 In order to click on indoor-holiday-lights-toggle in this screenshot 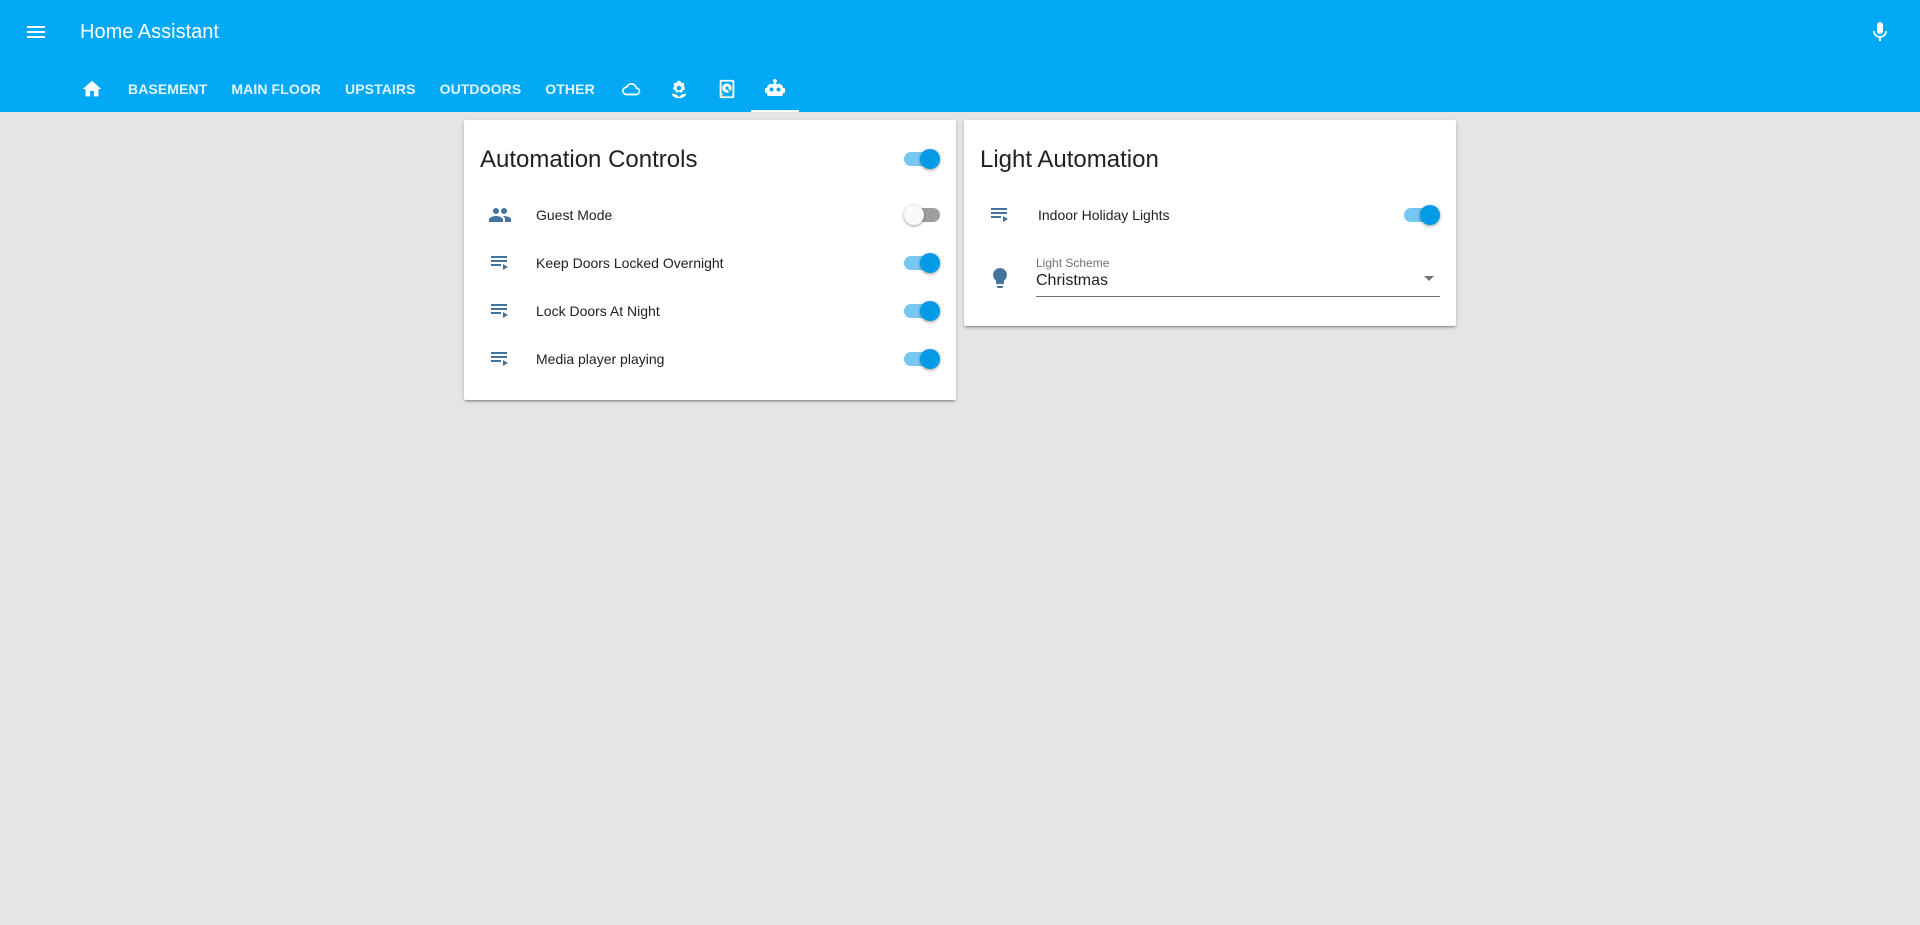, I will do `click(1422, 215)`.